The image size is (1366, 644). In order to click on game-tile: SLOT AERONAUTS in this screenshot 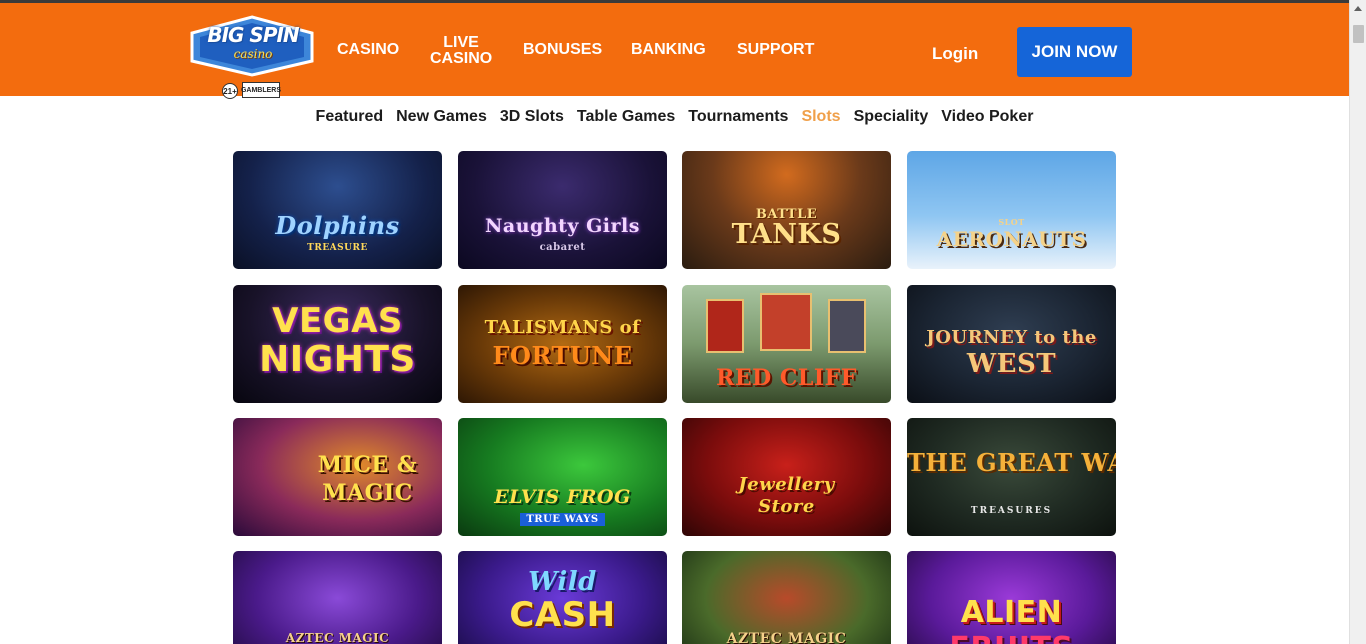, I will do `click(1011, 210)`.